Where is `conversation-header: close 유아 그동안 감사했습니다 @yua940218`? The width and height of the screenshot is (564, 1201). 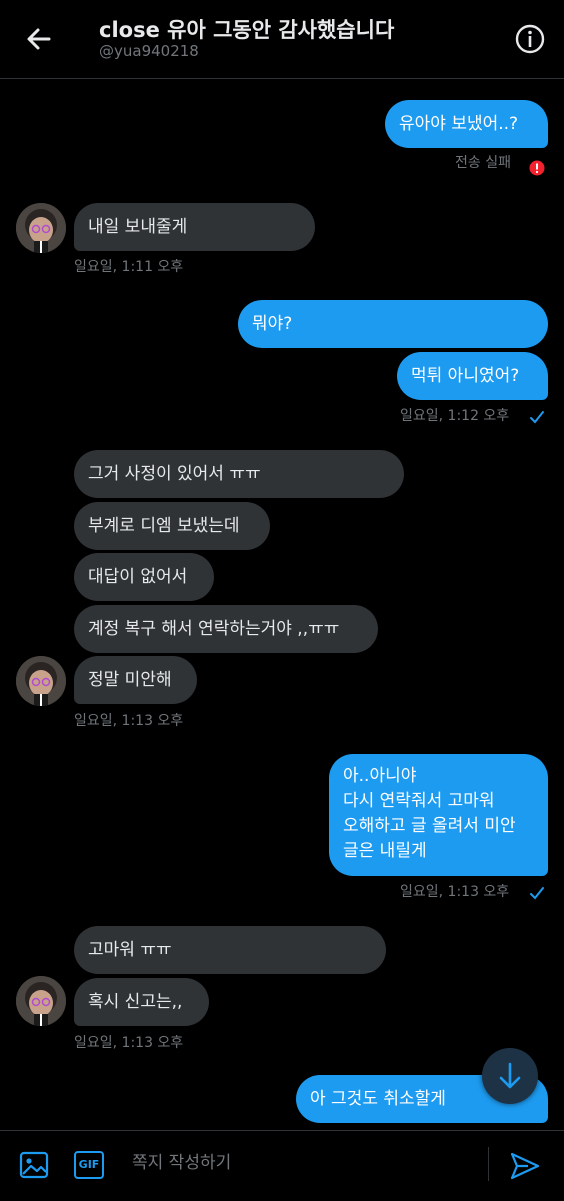
conversation-header: close 유아 그동안 감사했습니다 @yua940218 is located at coordinates (282, 39).